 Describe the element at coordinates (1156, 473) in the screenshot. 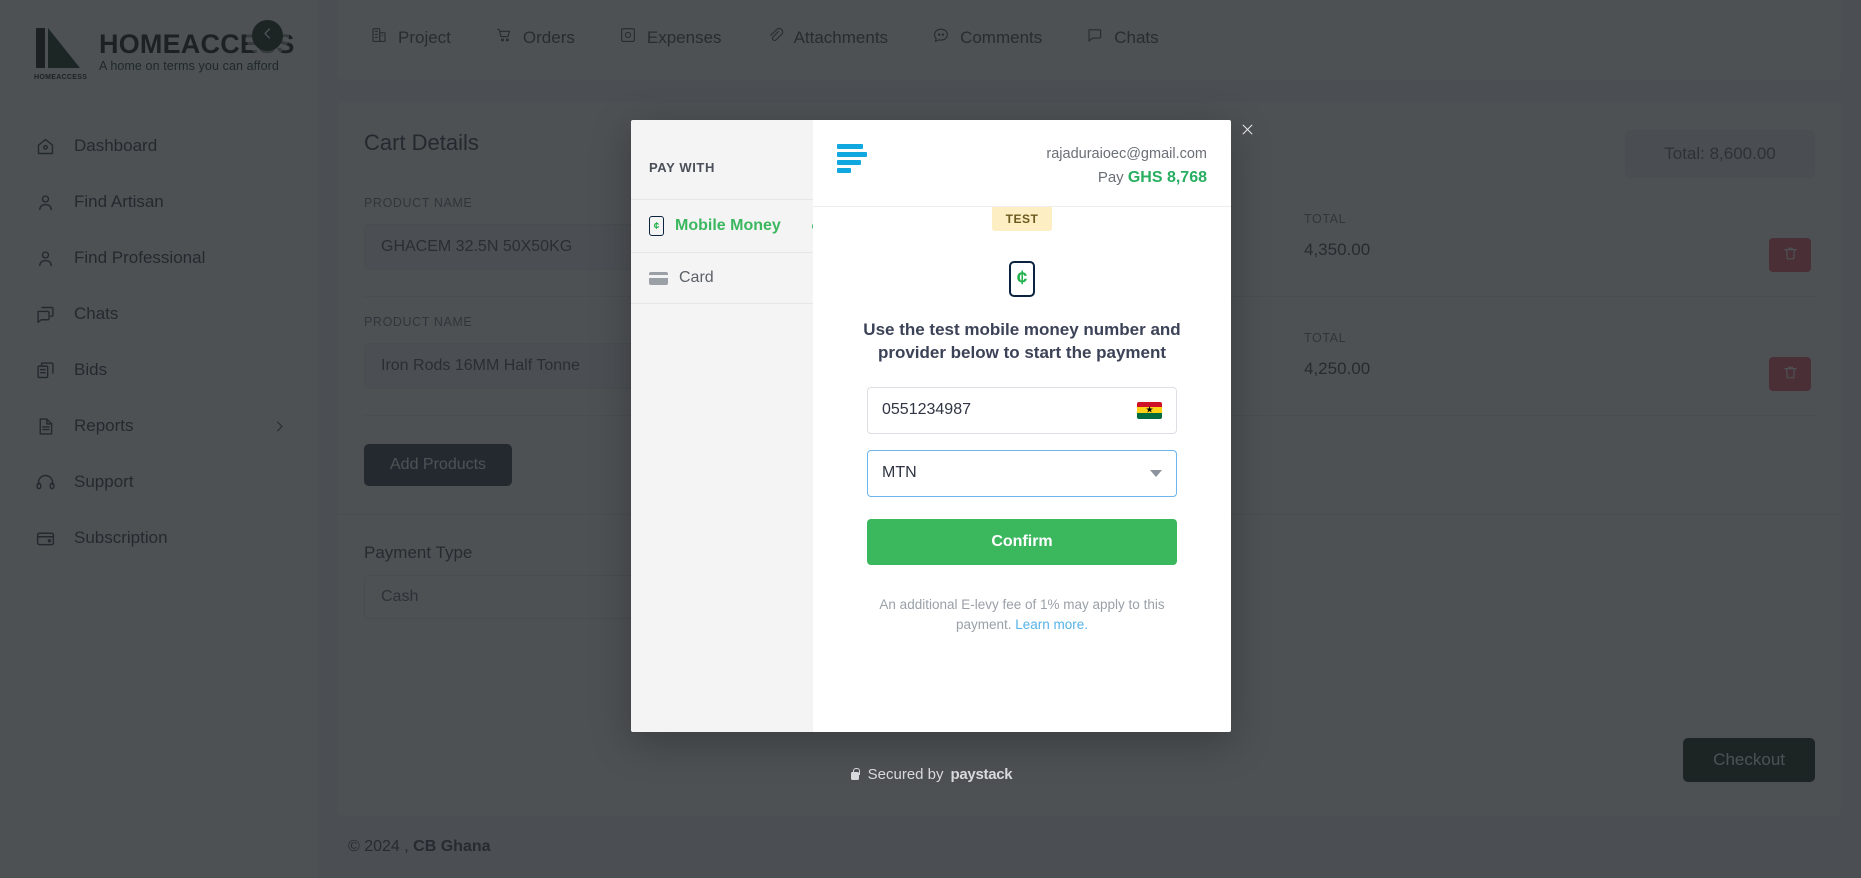

I see `chevron-down-icon` at that location.